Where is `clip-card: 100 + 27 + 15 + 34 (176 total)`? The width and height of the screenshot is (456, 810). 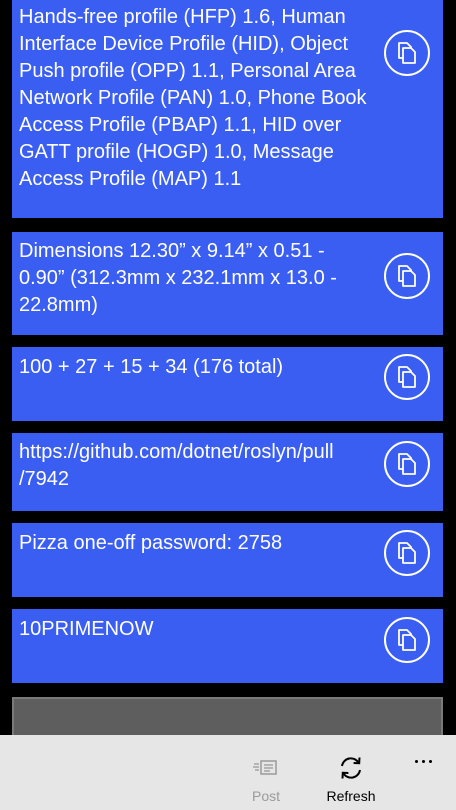 clip-card: 100 + 27 + 15 + 34 (176 total) is located at coordinates (227, 384).